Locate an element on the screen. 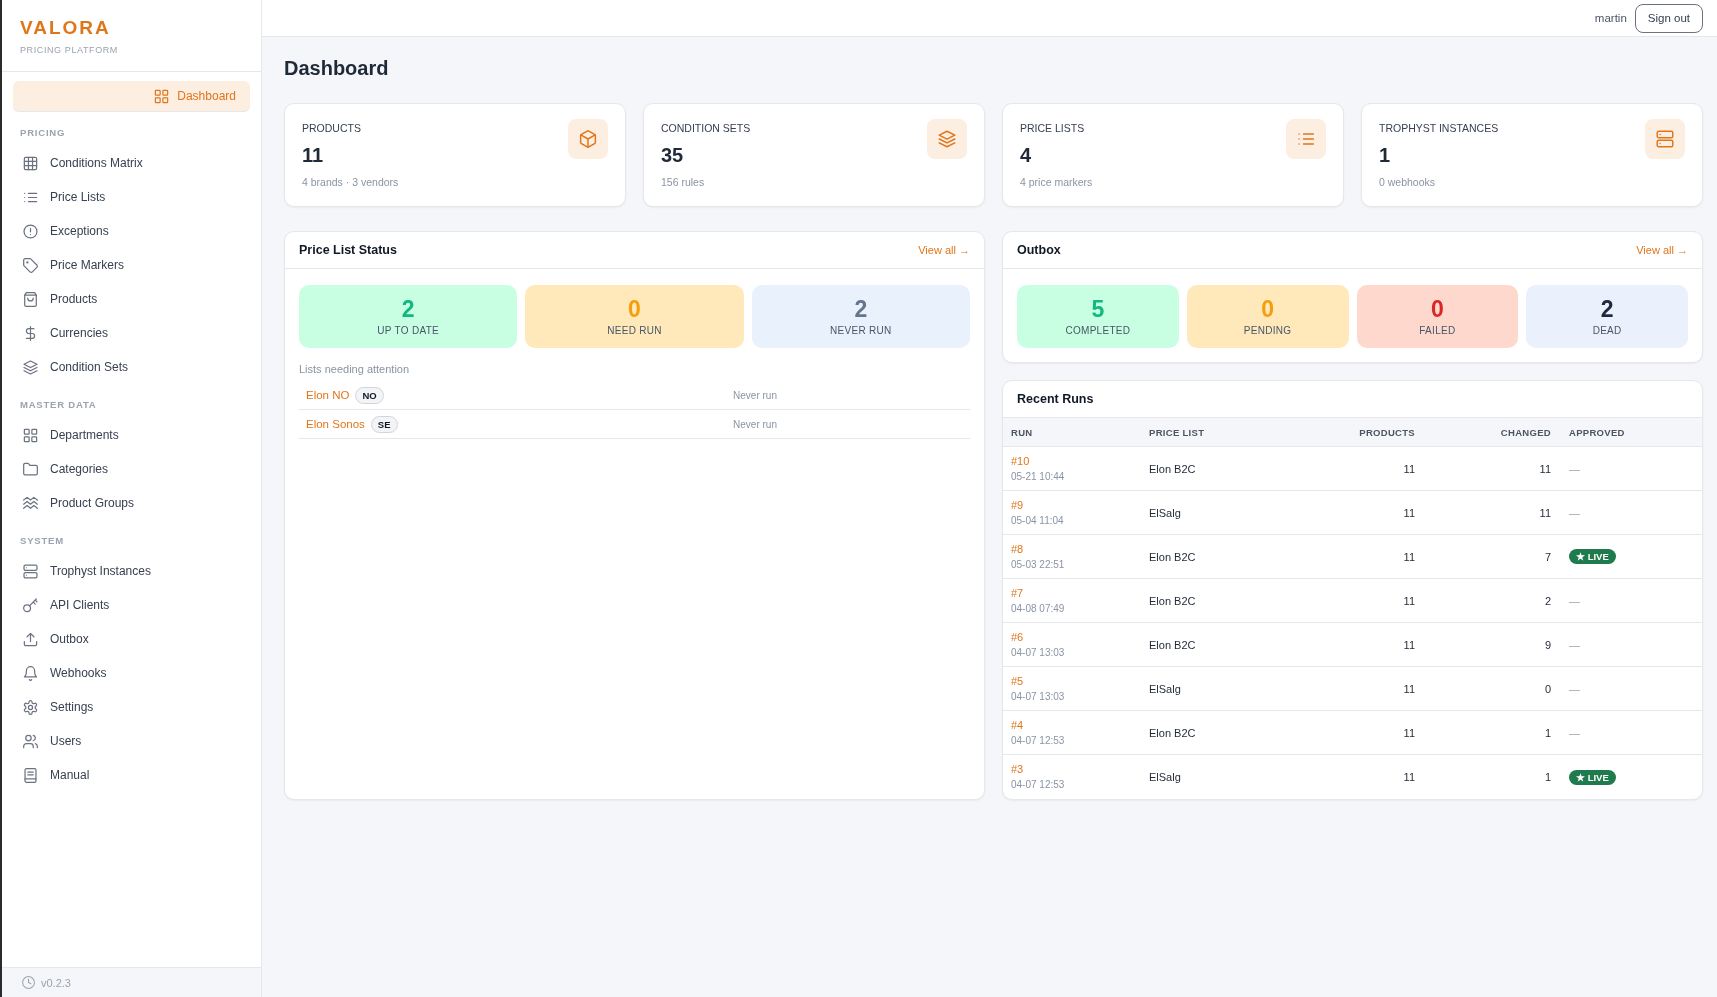 The height and width of the screenshot is (997, 1717). changed-count: 1 is located at coordinates (1547, 777).